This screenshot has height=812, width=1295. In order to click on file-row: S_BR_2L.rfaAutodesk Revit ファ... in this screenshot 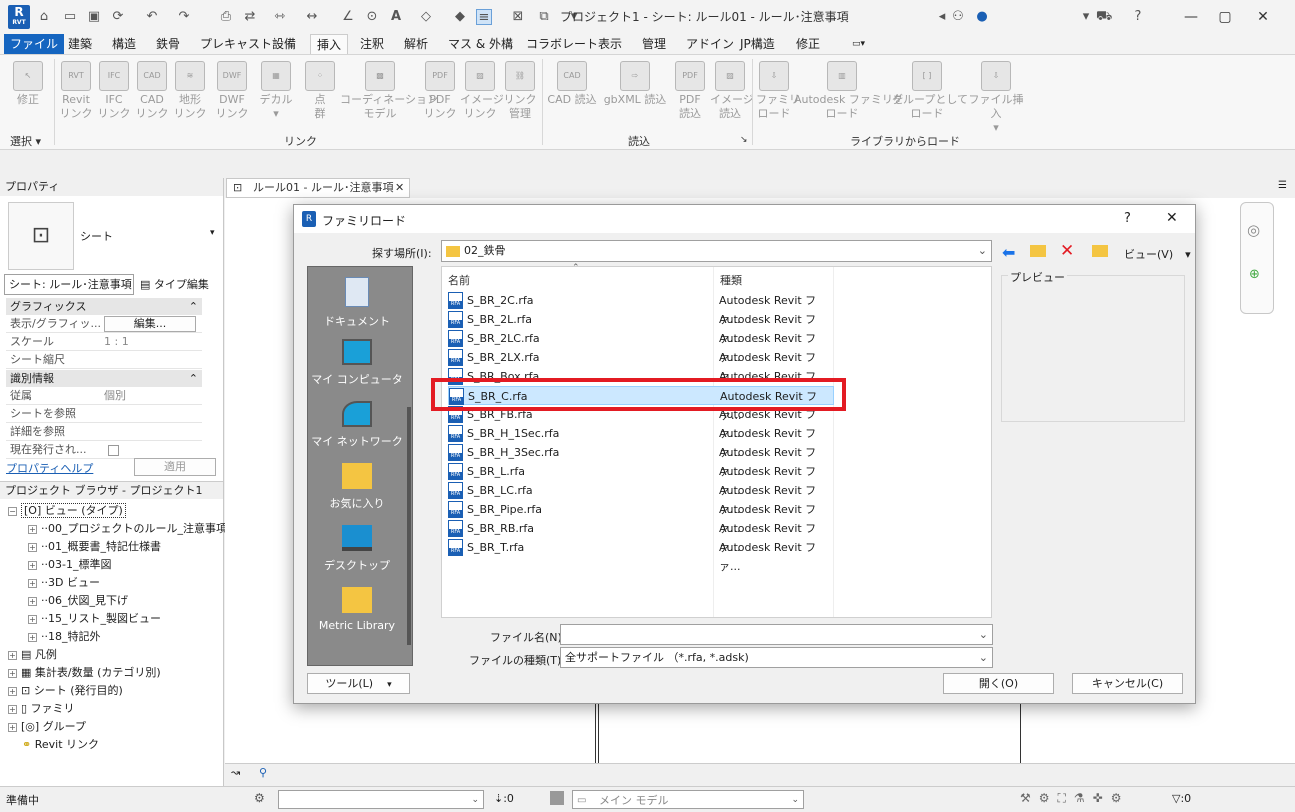, I will do `click(641, 327)`.